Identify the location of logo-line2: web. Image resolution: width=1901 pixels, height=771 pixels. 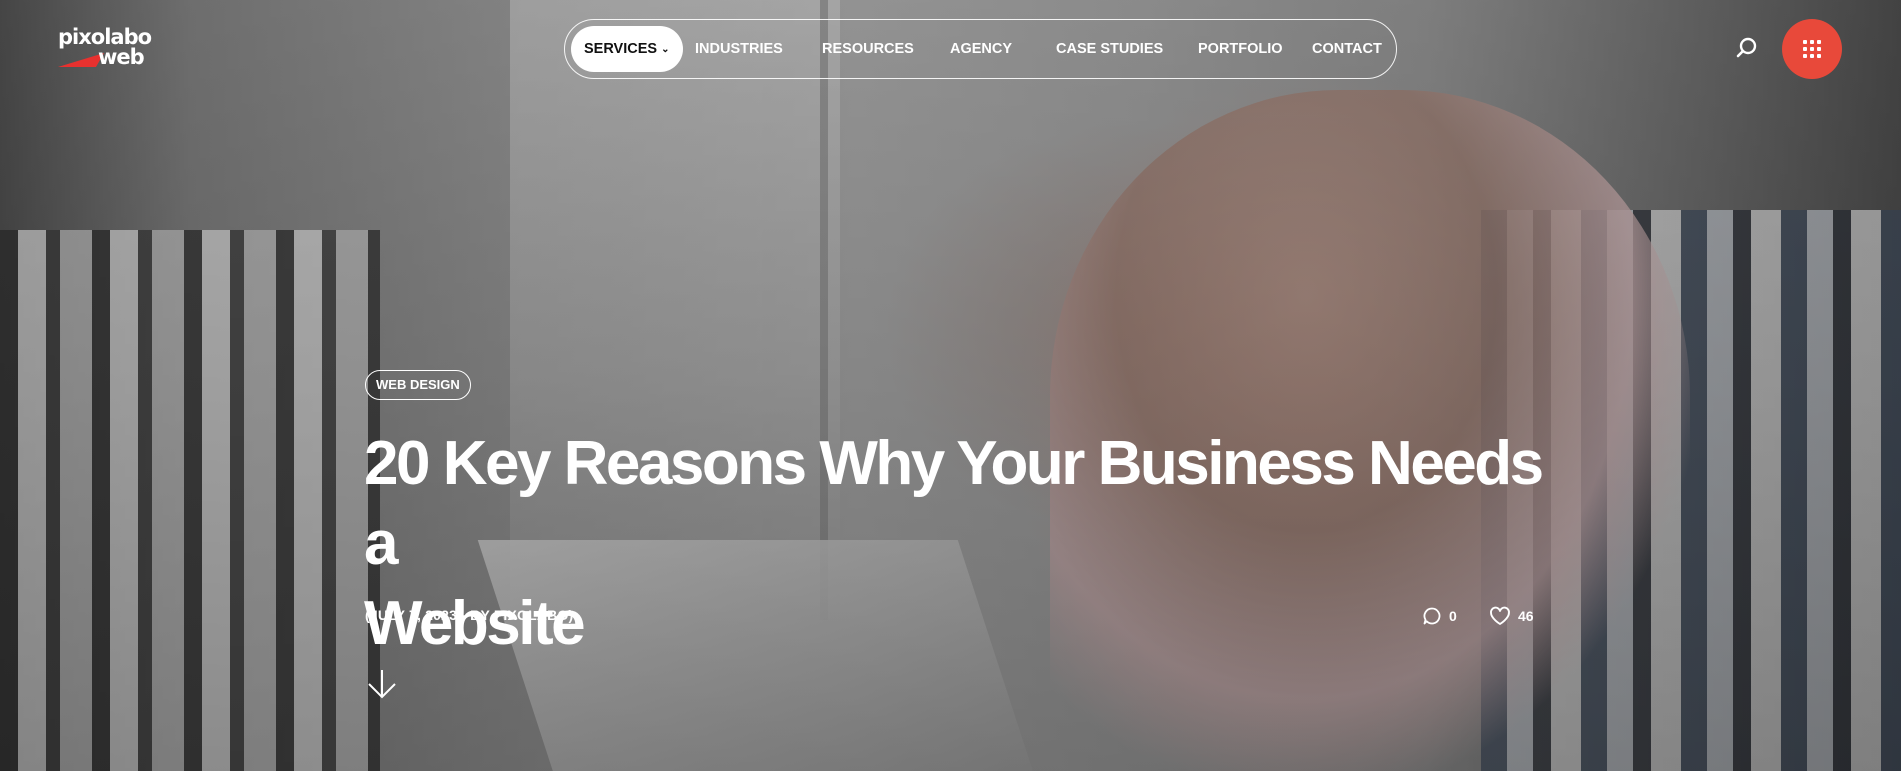
(121, 57).